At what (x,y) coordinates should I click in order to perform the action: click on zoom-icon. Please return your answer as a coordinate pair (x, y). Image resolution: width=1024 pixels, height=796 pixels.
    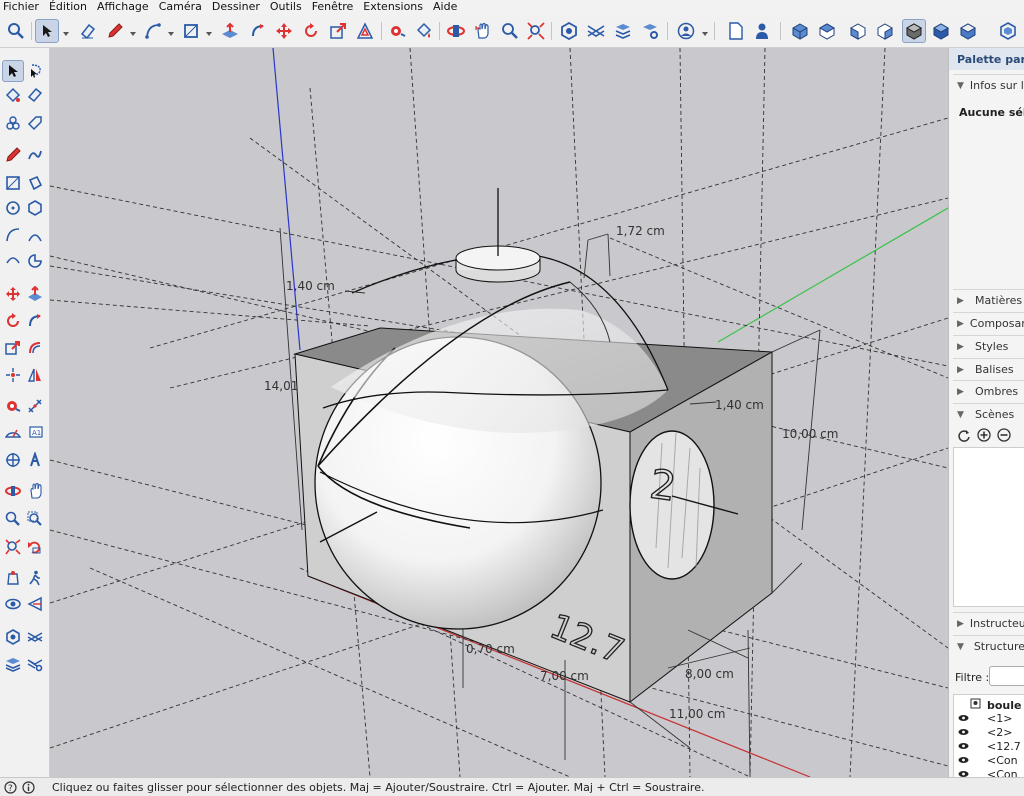
    Looking at the image, I should click on (13, 519).